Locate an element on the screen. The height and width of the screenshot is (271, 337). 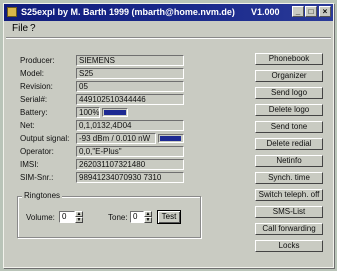
tone-label: Tone: is located at coordinates (118, 217).